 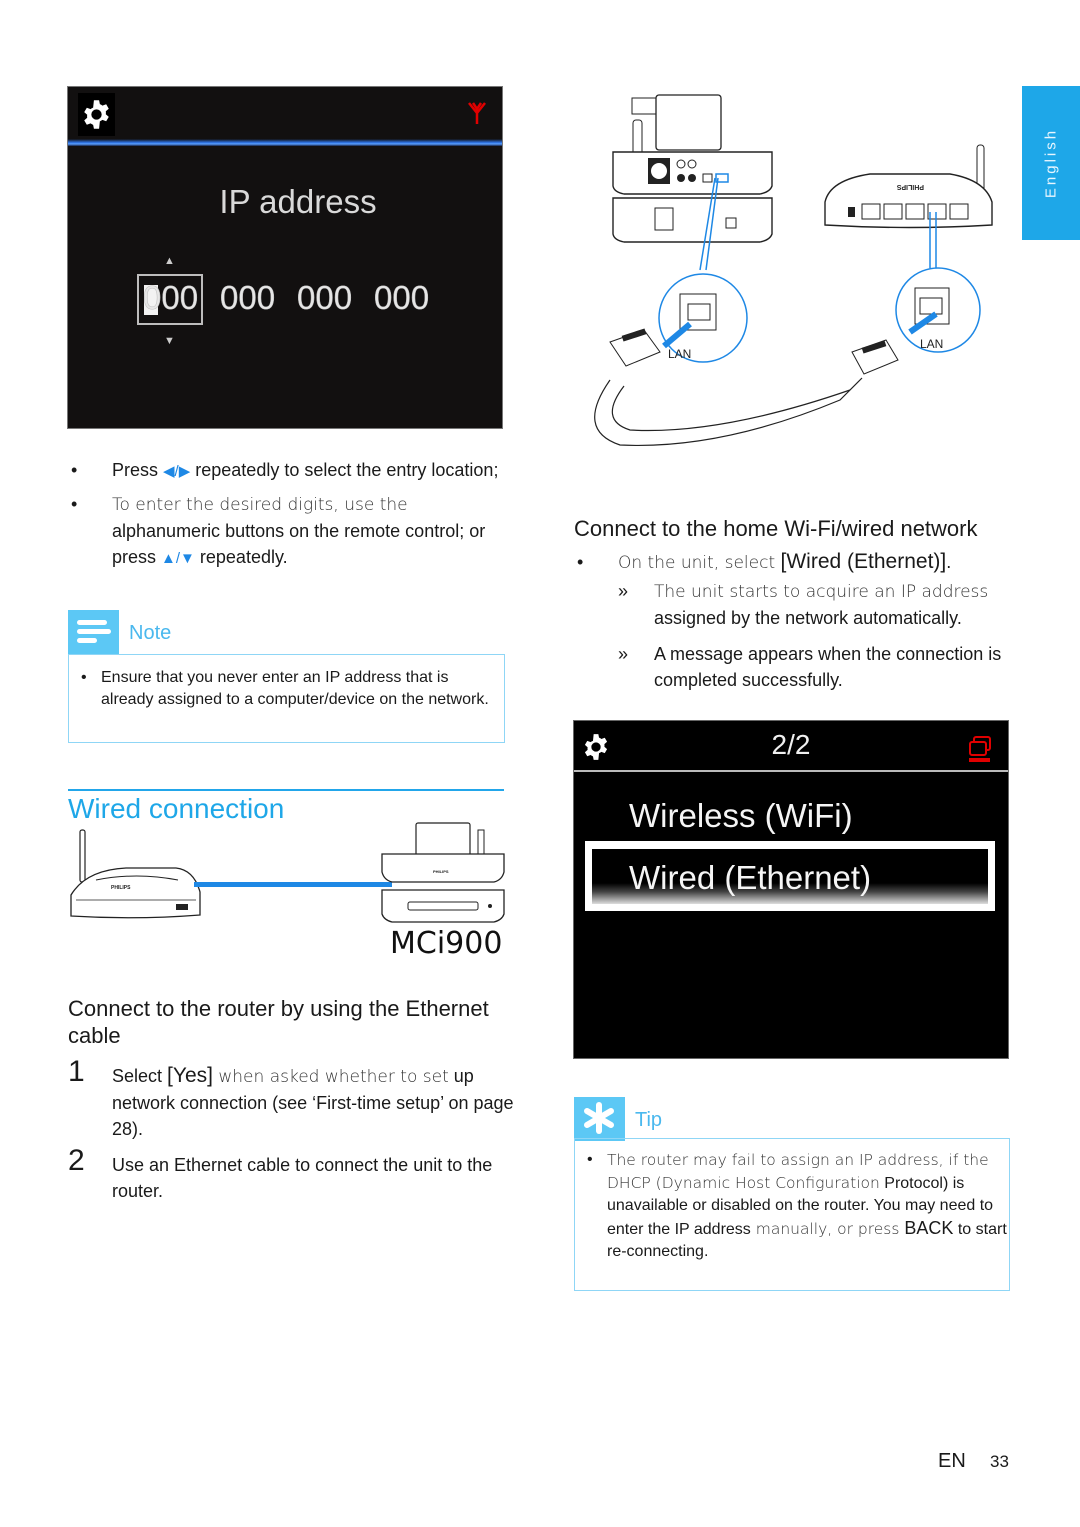 I want to click on ip-octet-1: 000, so click(x=181, y=298).